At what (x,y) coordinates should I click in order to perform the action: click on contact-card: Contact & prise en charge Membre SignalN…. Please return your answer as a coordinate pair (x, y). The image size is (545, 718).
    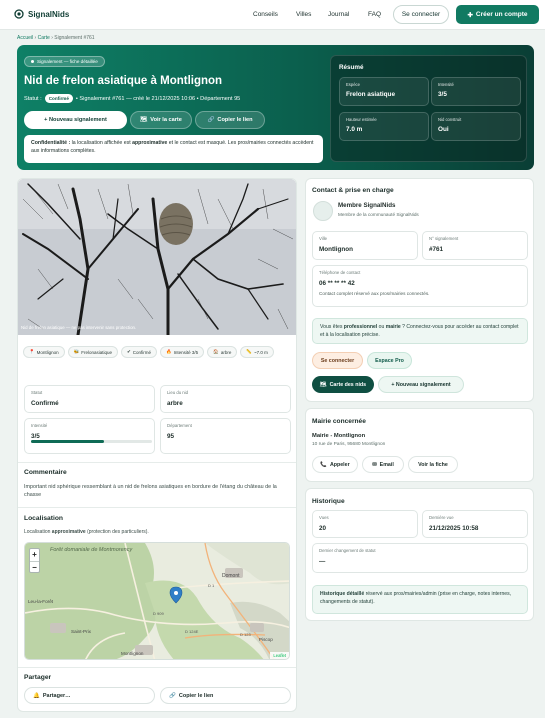
    Looking at the image, I should click on (419, 290).